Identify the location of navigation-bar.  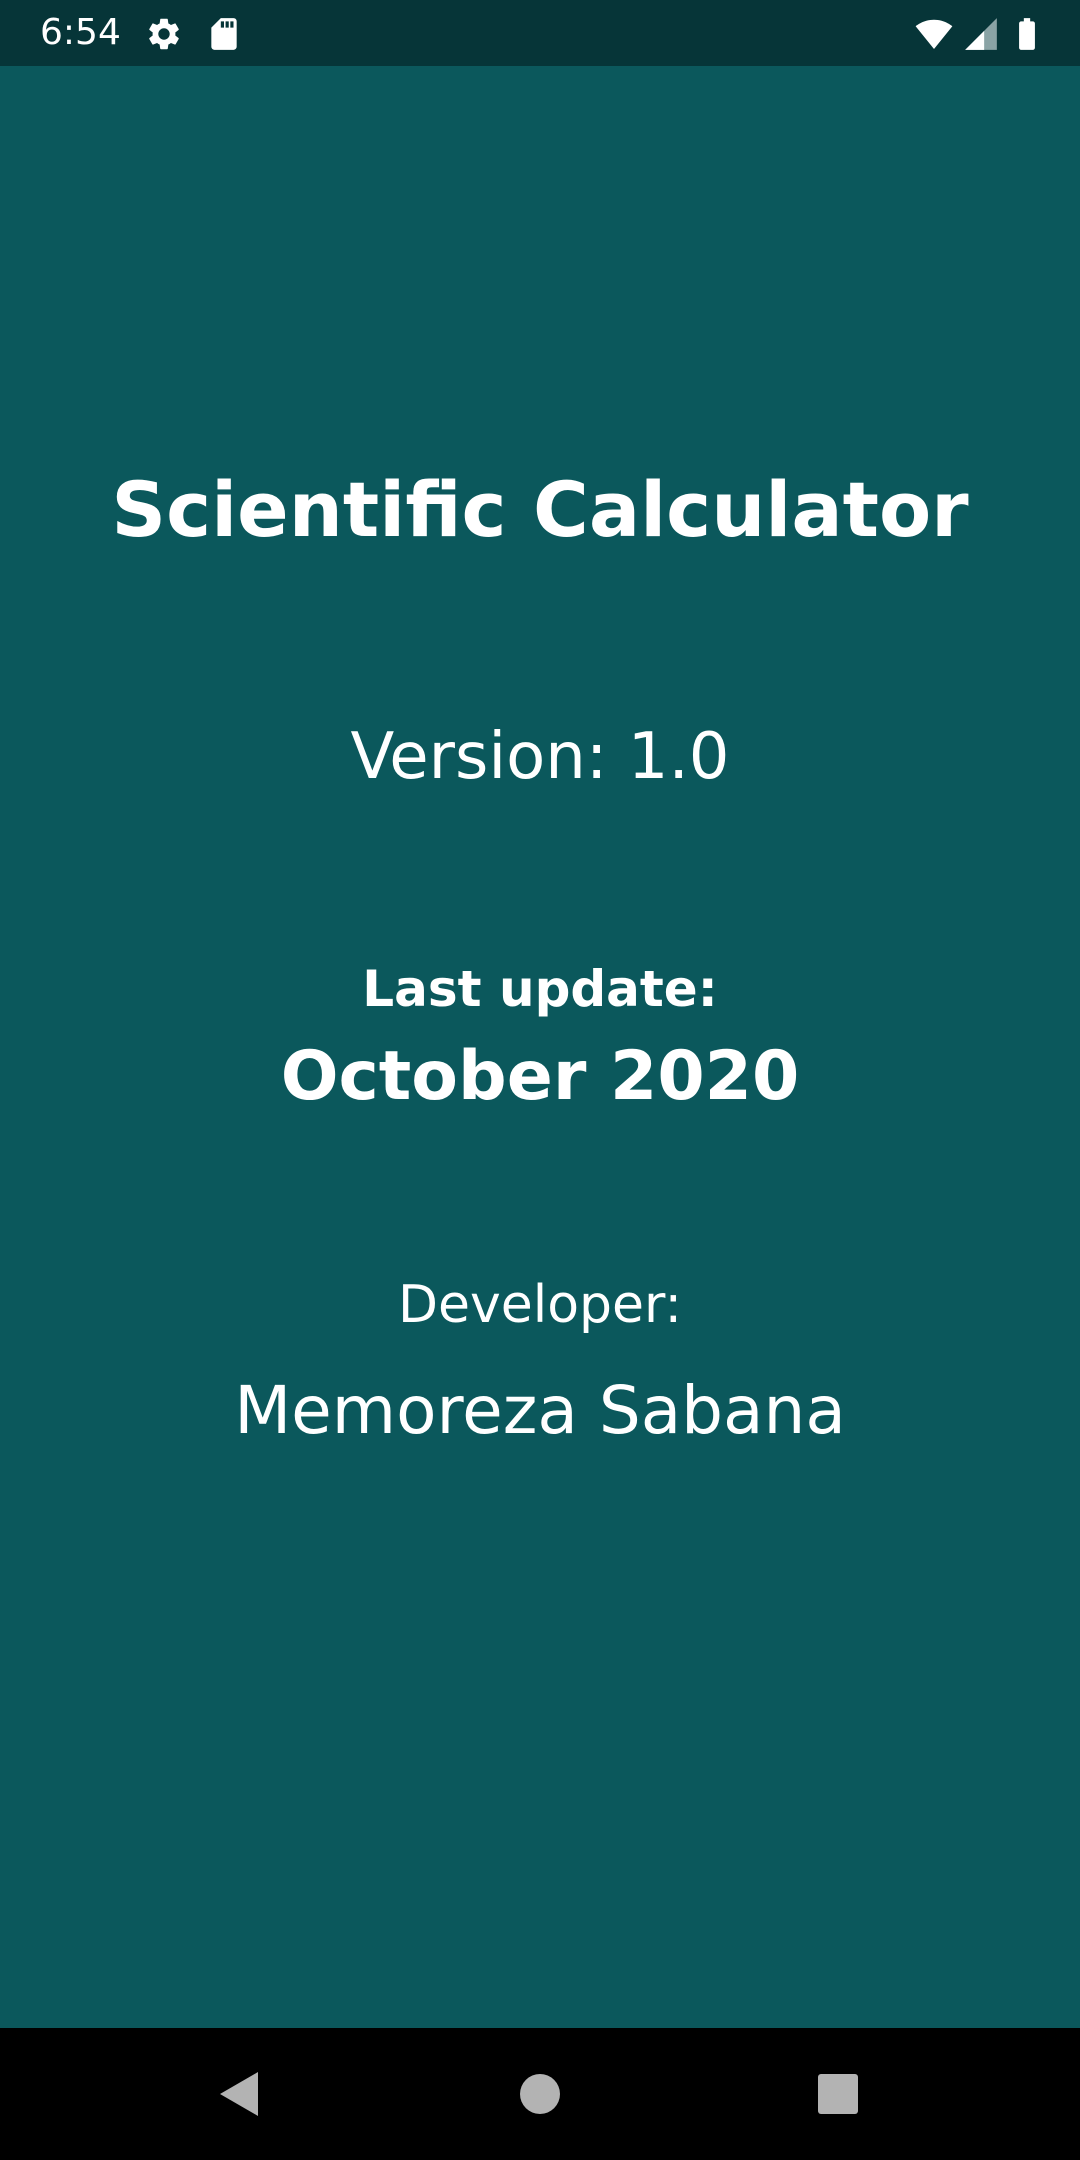
(540, 2094).